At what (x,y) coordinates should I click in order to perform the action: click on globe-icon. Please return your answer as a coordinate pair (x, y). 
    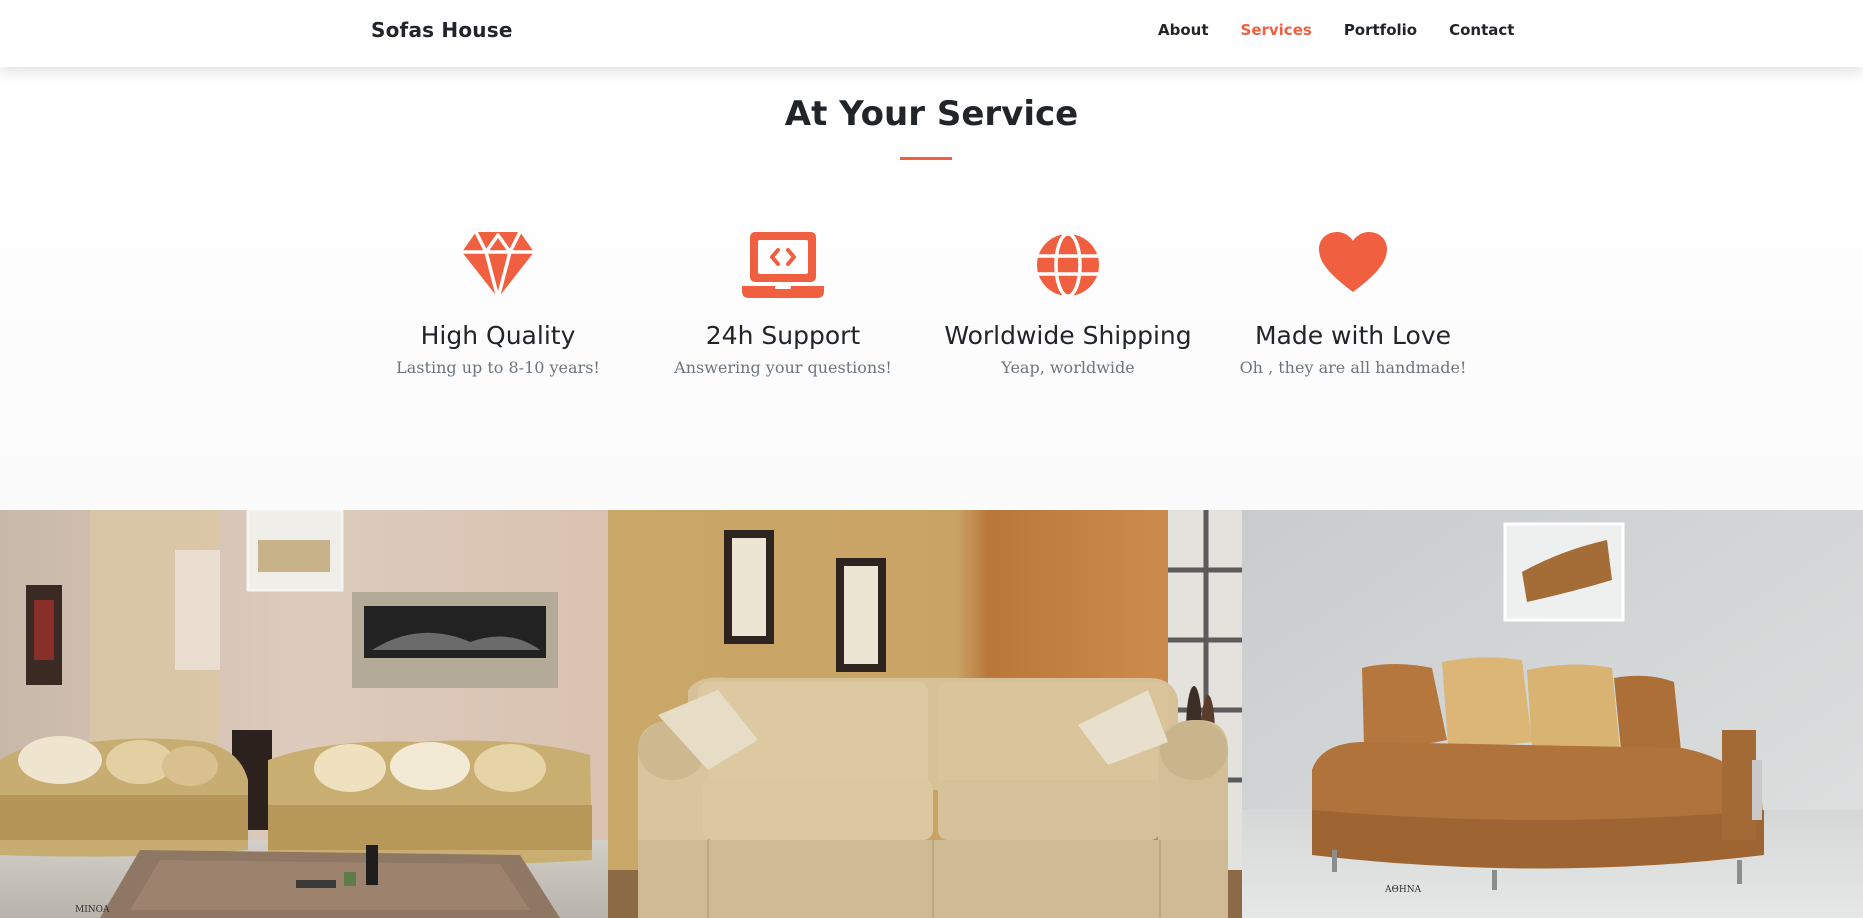
    Looking at the image, I should click on (1068, 266).